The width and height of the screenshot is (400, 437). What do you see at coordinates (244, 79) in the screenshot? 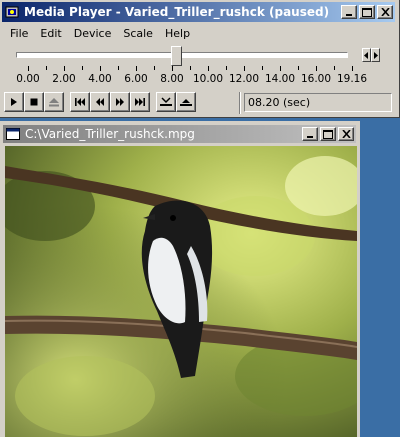
I see `timeline-tick-label: 12.00` at bounding box center [244, 79].